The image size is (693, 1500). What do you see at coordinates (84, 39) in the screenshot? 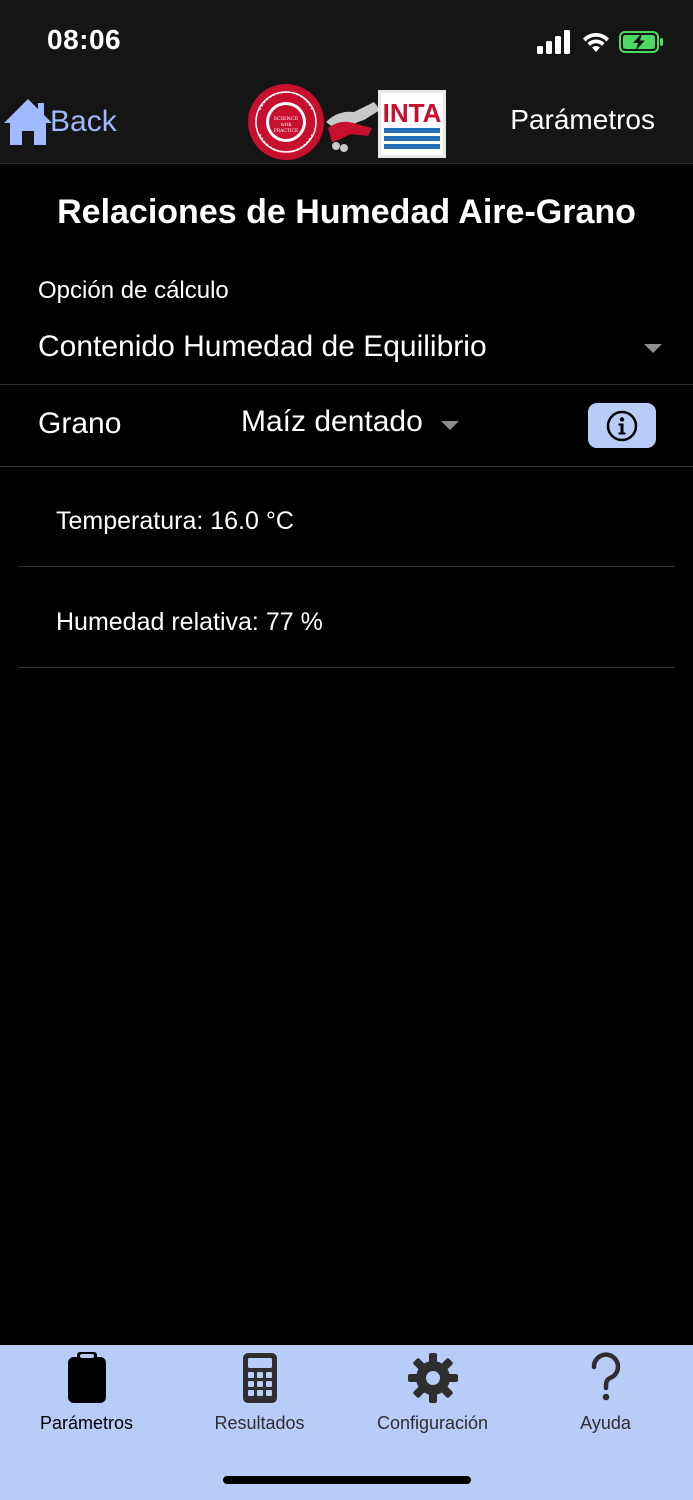
I see `status-time: 08:06` at bounding box center [84, 39].